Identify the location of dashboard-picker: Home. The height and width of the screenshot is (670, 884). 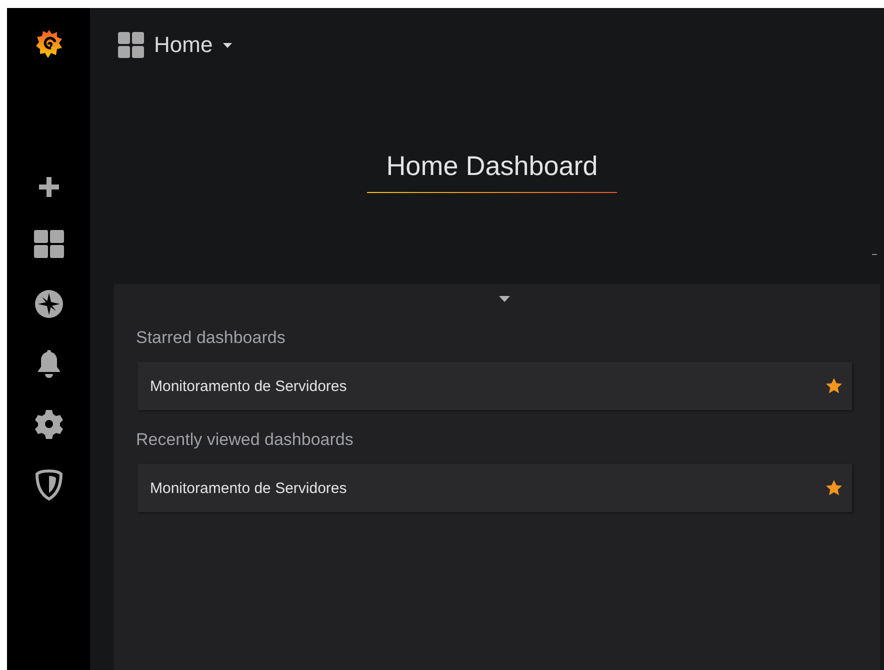
(175, 45).